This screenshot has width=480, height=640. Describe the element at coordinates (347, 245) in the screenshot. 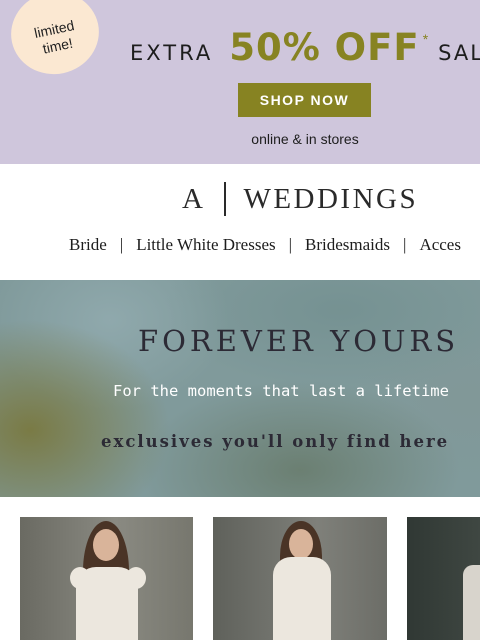

I see `nav-item-bridesmaids: Bridesmaids` at that location.